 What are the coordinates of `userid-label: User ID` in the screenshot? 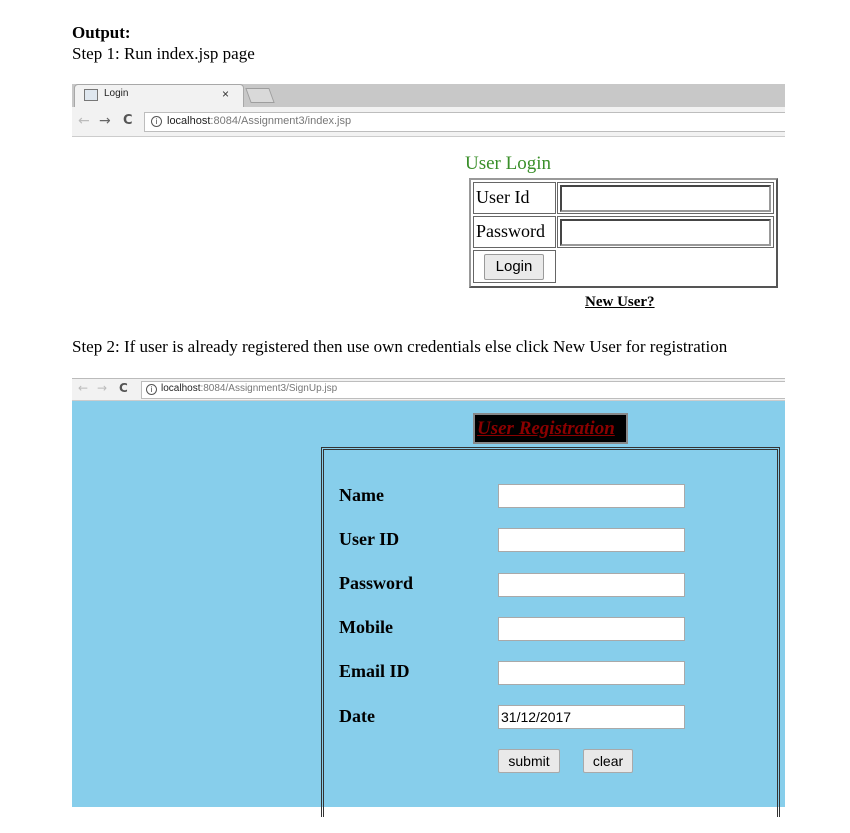 It's located at (369, 539).